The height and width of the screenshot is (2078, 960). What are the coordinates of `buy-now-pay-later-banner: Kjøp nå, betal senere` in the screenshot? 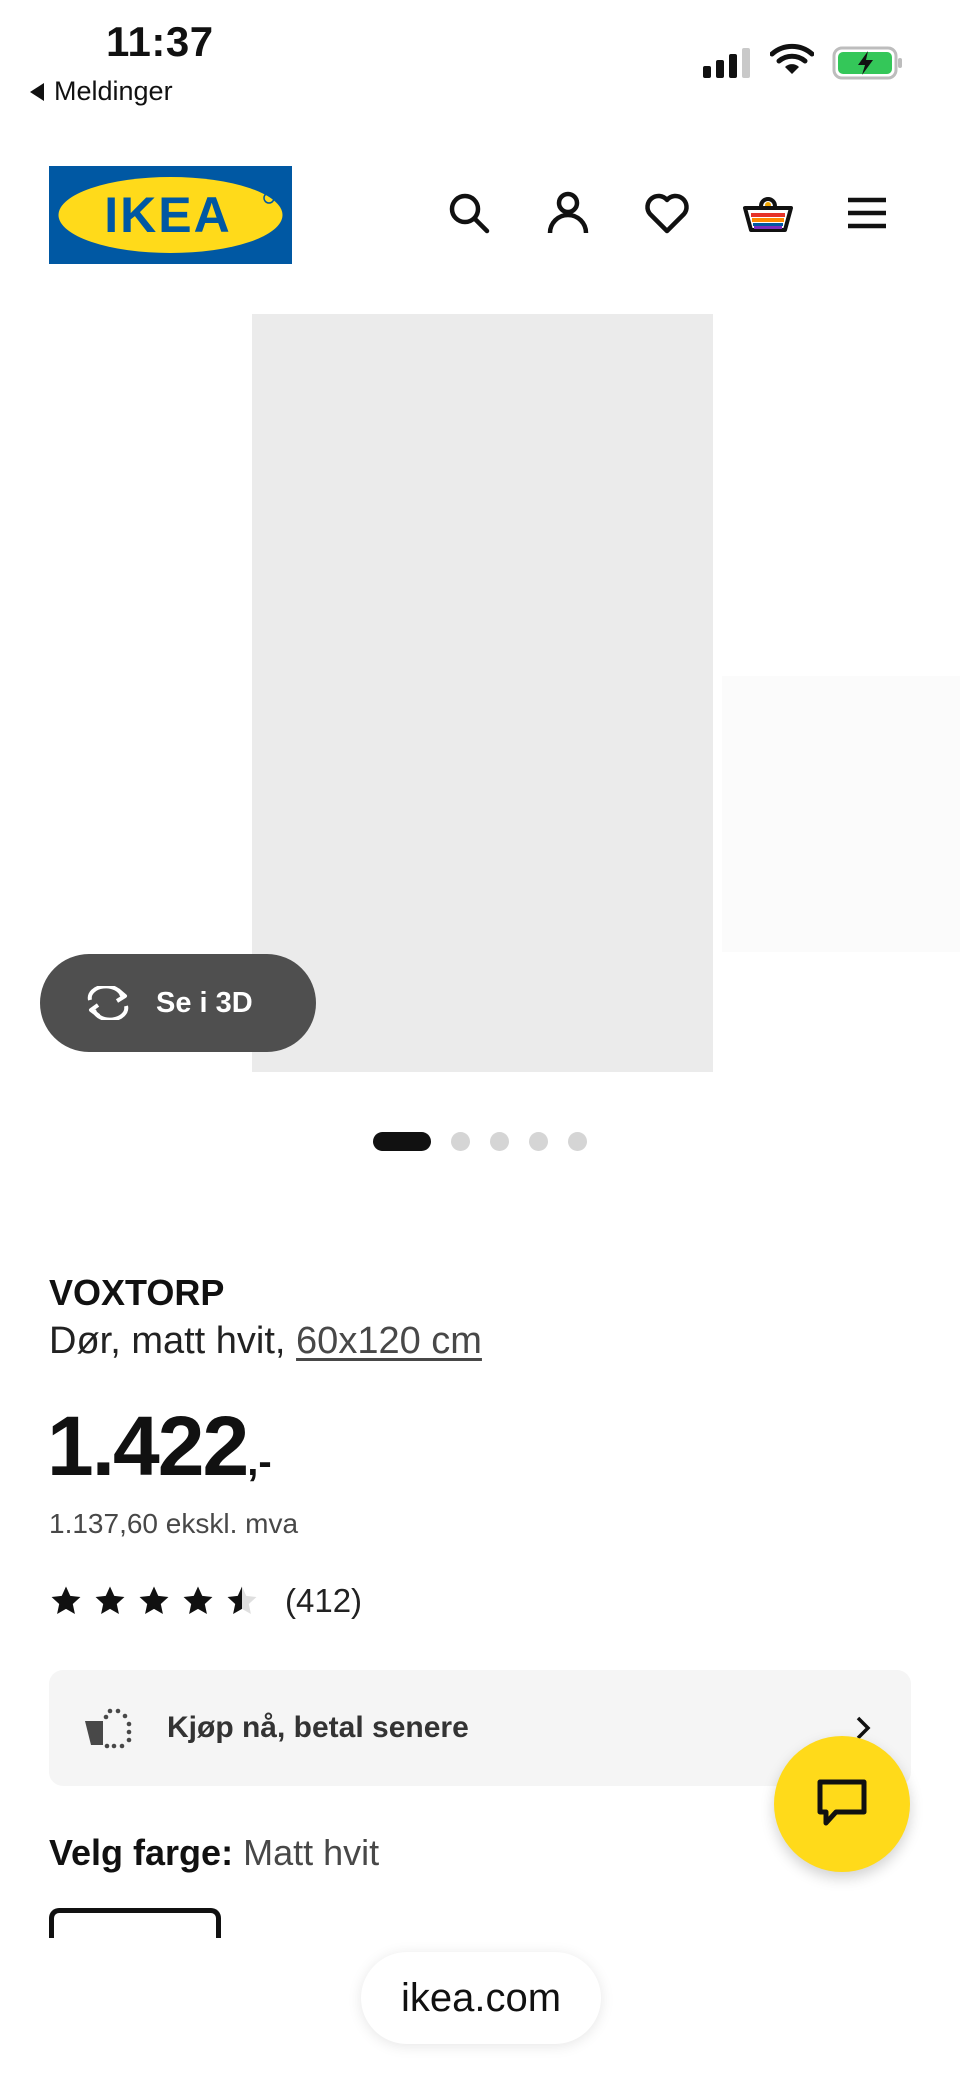 It's located at (480, 1728).